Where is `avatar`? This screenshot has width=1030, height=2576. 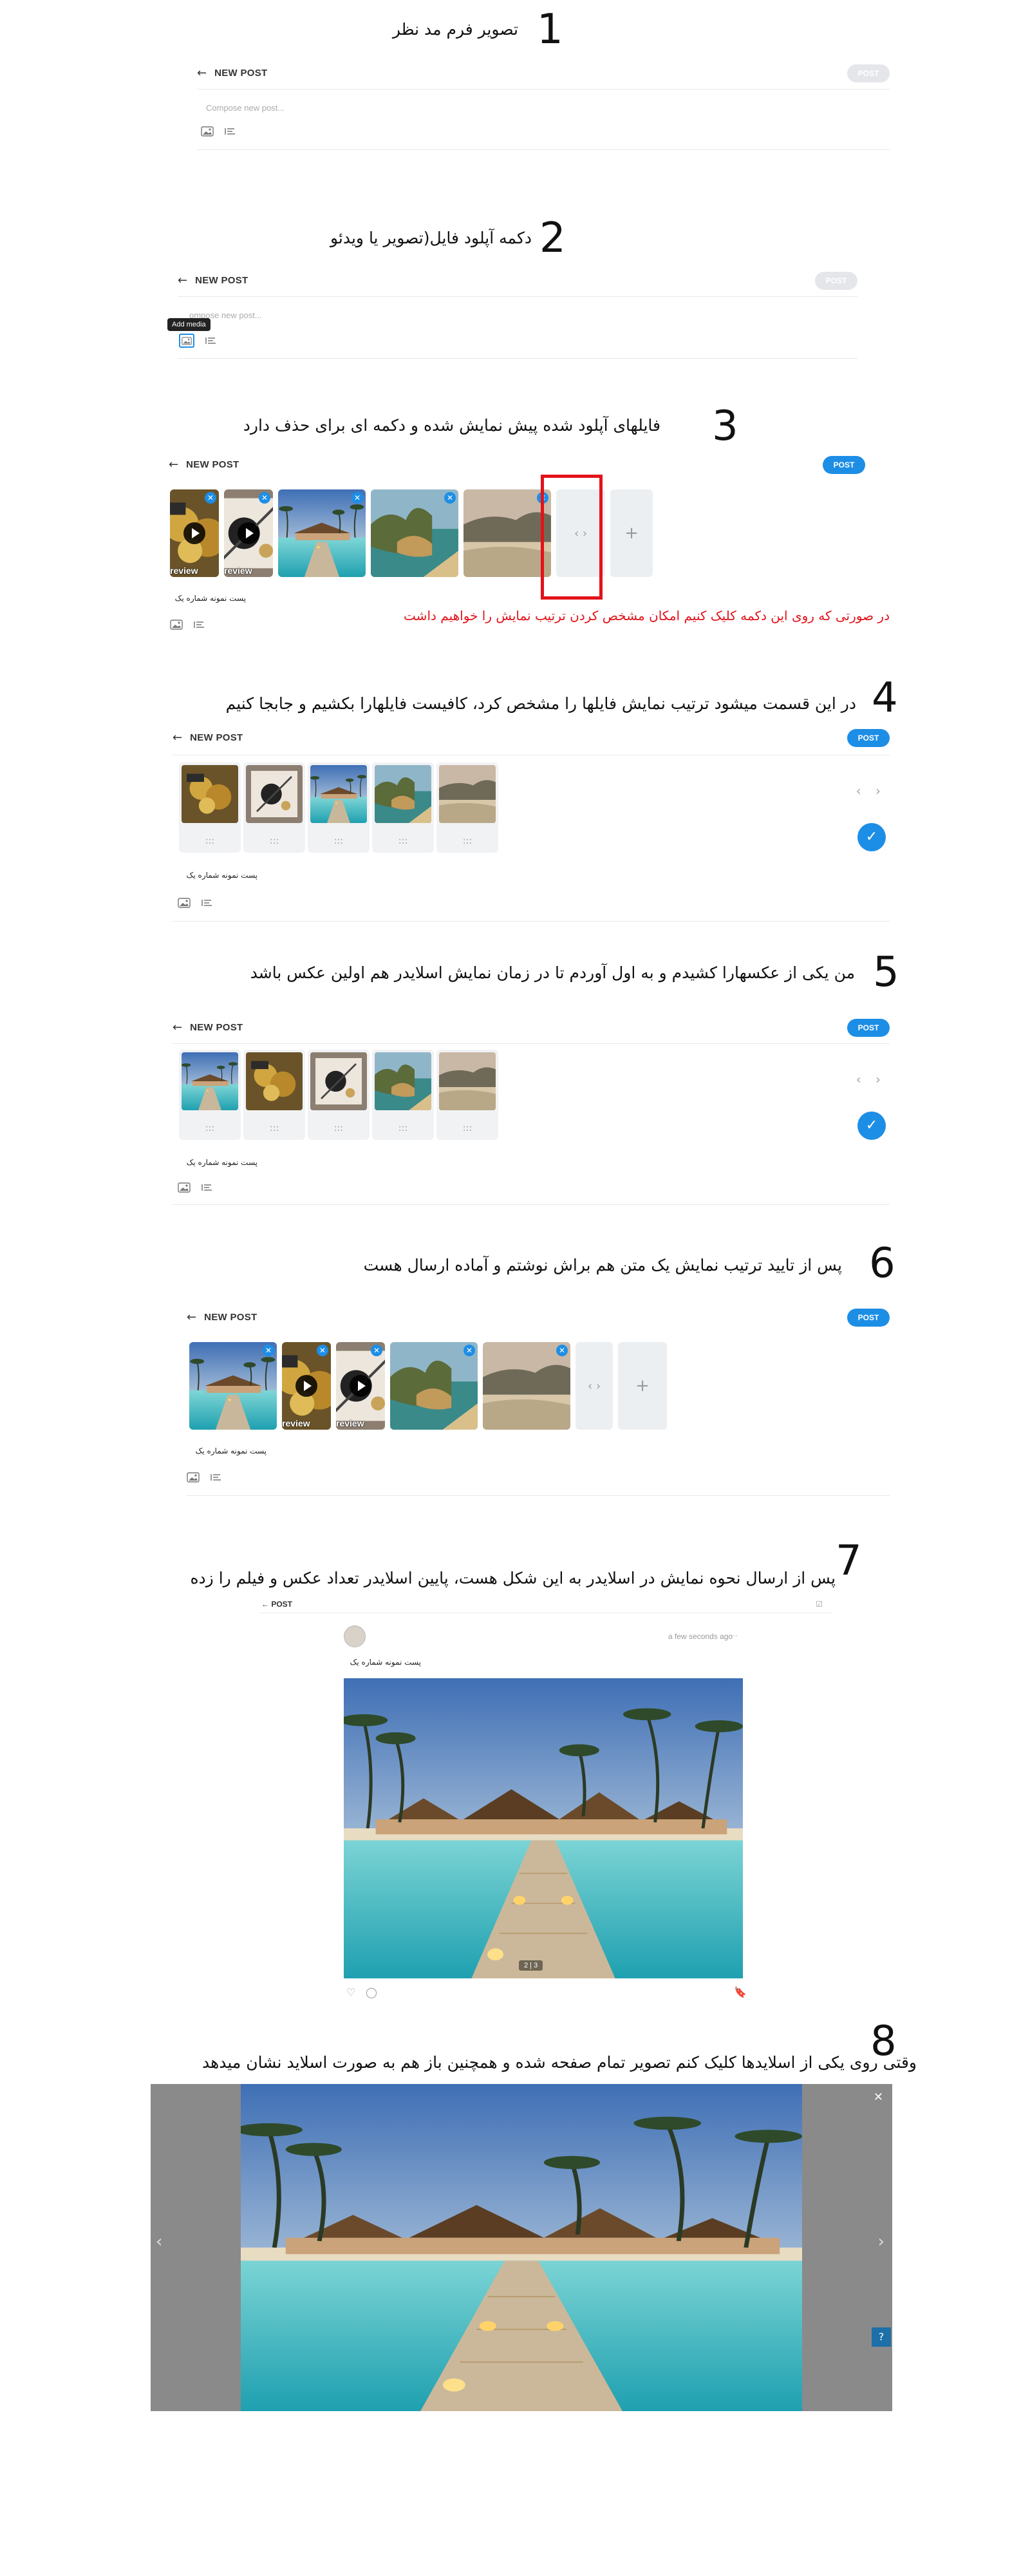
avatar is located at coordinates (355, 1636).